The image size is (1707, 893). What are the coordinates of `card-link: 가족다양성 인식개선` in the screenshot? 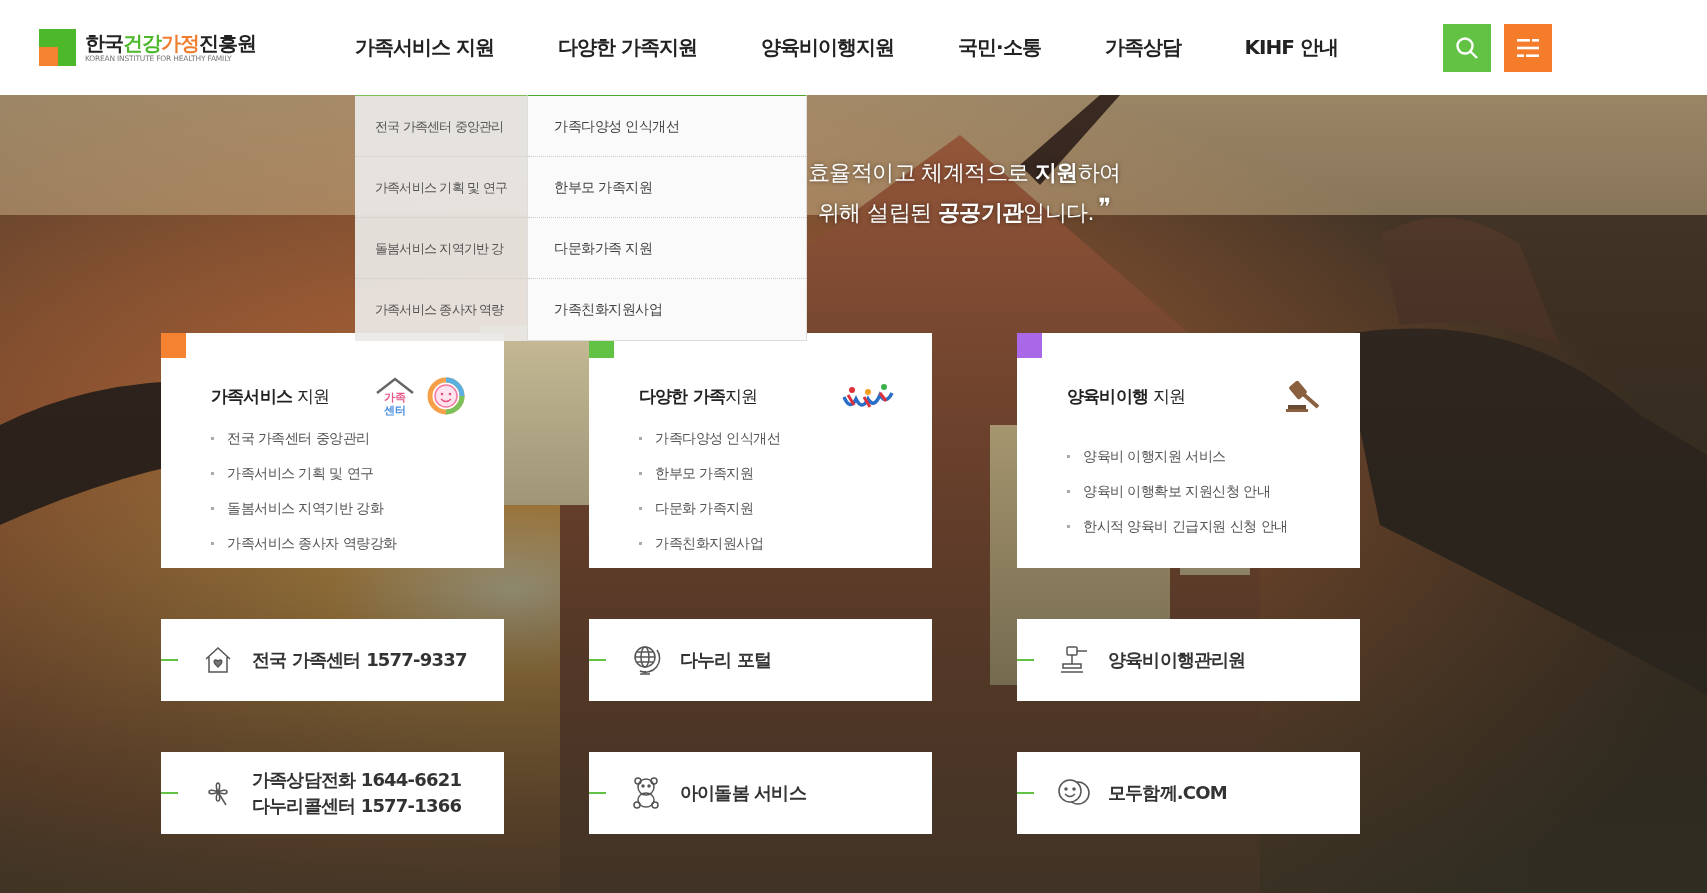 It's located at (718, 438).